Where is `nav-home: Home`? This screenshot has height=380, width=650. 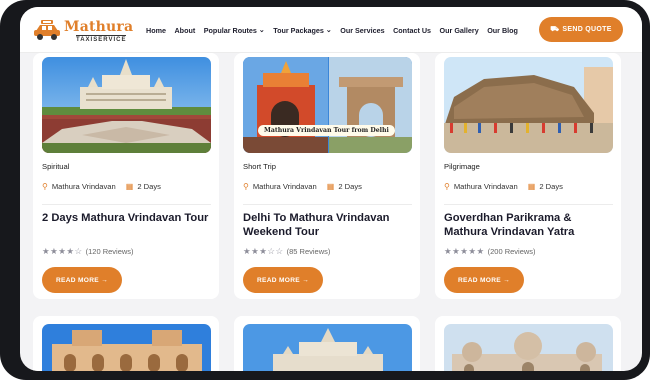
nav-home: Home is located at coordinates (156, 30).